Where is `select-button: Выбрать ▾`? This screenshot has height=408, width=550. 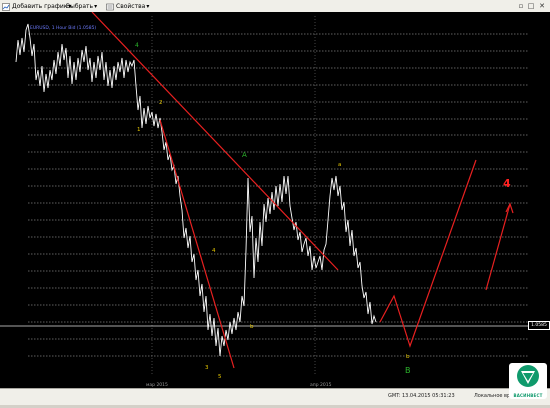 select-button: Выбрать ▾ is located at coordinates (81, 6).